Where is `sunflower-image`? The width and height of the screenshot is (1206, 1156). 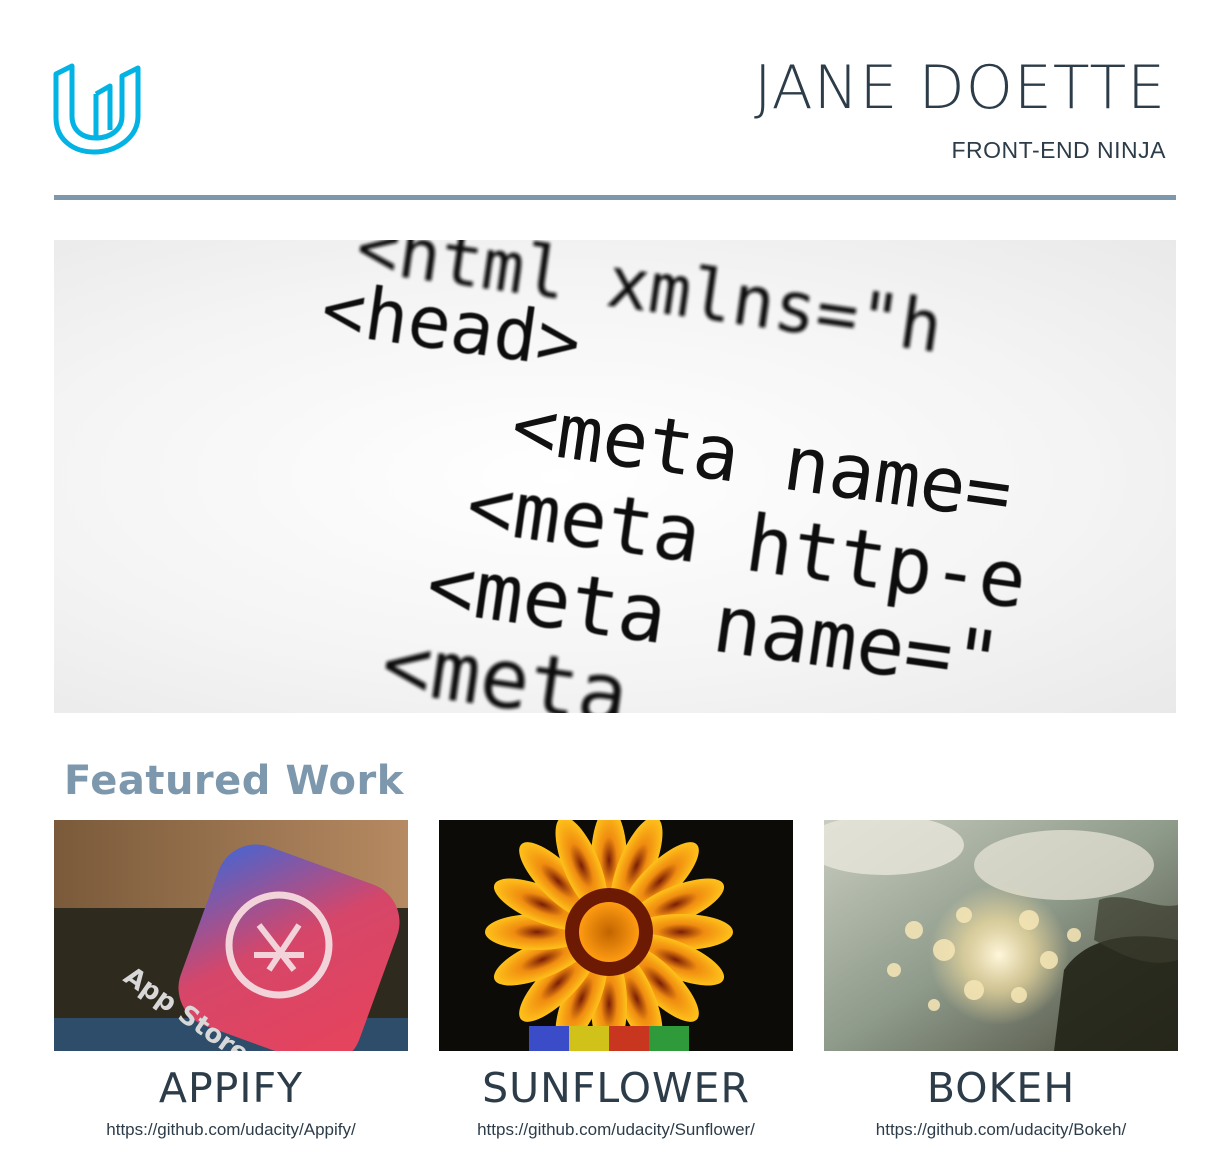 sunflower-image is located at coordinates (616, 935).